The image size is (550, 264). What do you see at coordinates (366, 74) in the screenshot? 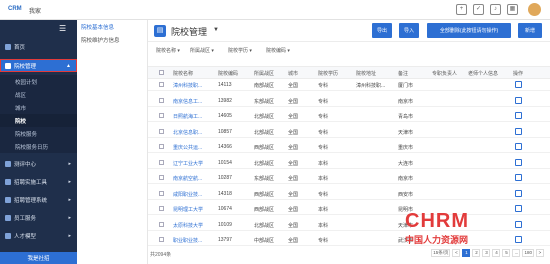
I see `col-address: 院校地址` at bounding box center [366, 74].